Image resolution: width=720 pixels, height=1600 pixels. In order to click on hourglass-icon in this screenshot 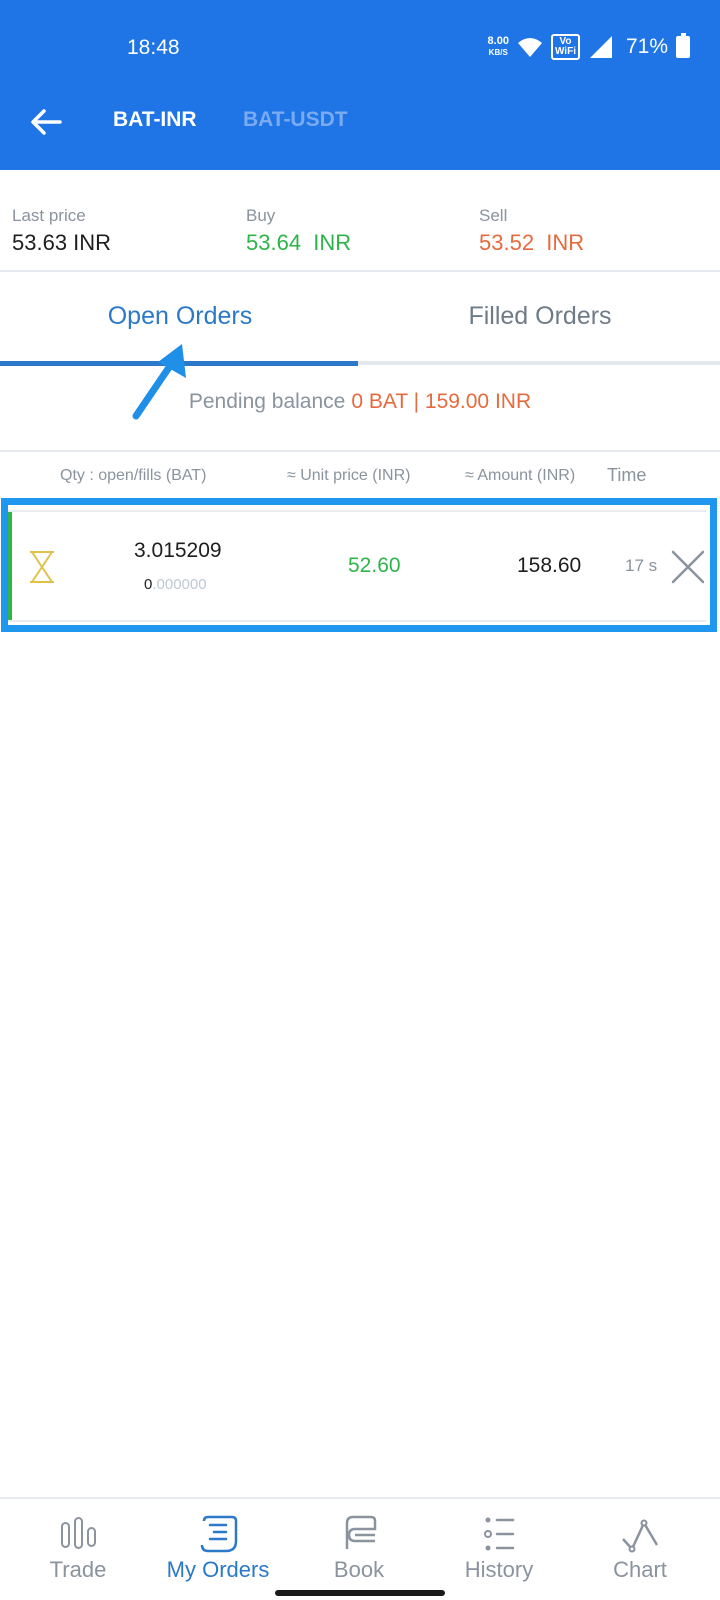, I will do `click(42, 567)`.